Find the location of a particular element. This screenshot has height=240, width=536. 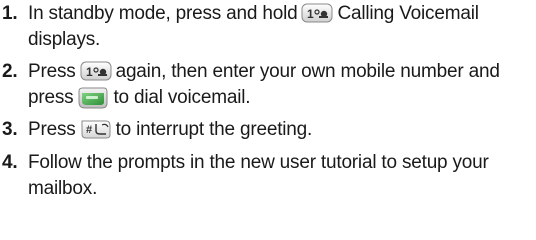

step-number: 3. is located at coordinates (10, 129).